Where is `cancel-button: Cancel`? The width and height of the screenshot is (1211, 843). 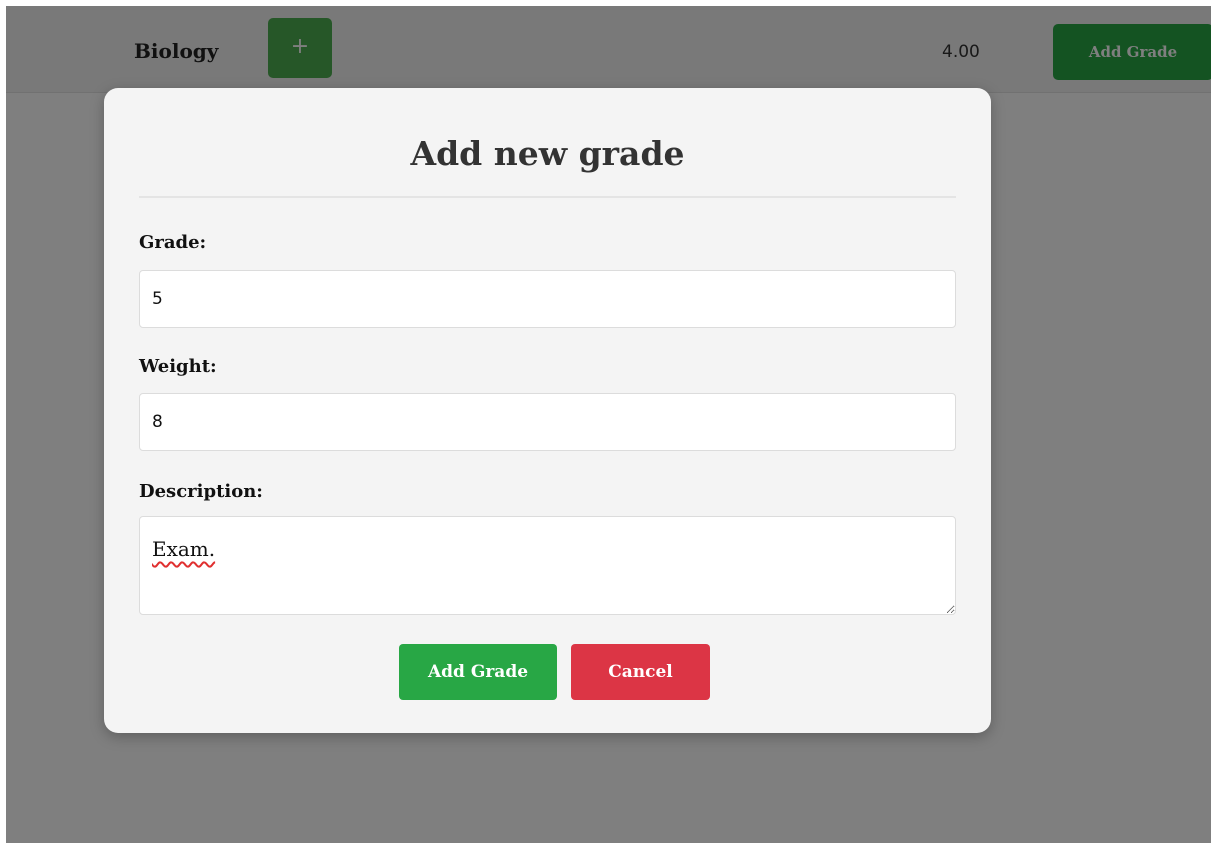 cancel-button: Cancel is located at coordinates (640, 672).